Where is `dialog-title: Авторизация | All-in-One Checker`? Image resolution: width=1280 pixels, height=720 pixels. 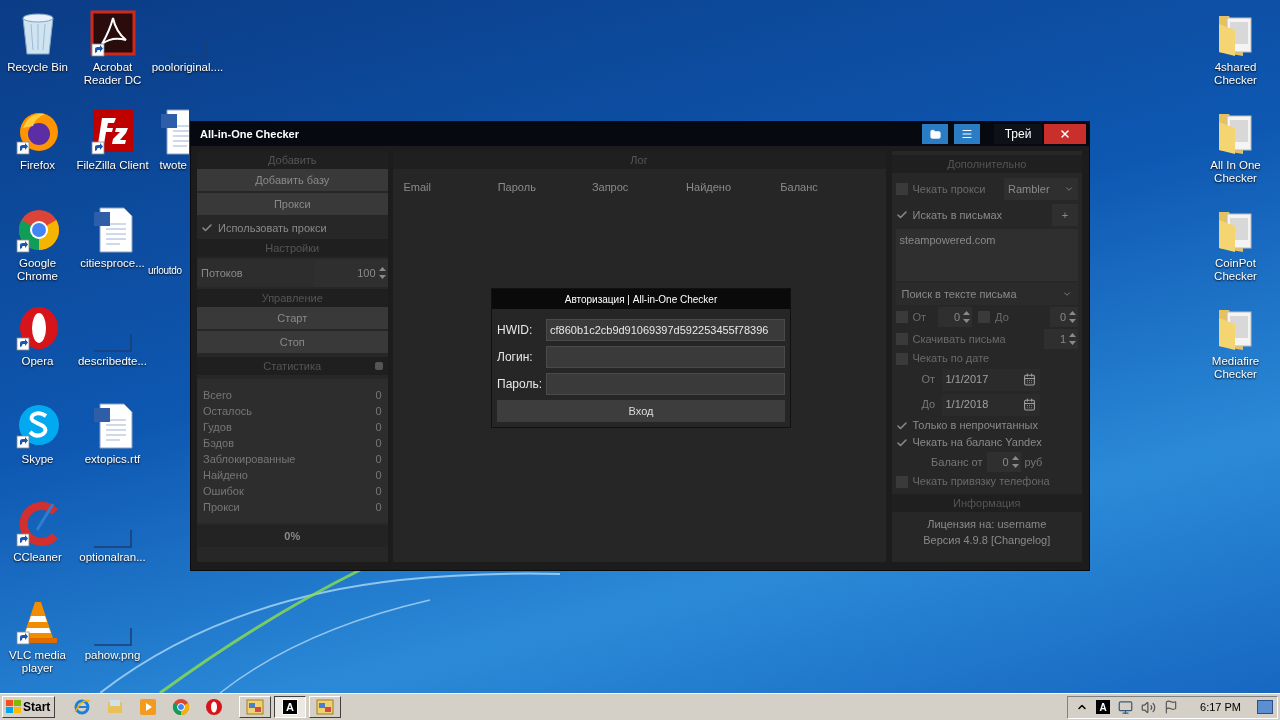 dialog-title: Авторизация | All-in-One Checker is located at coordinates (641, 299).